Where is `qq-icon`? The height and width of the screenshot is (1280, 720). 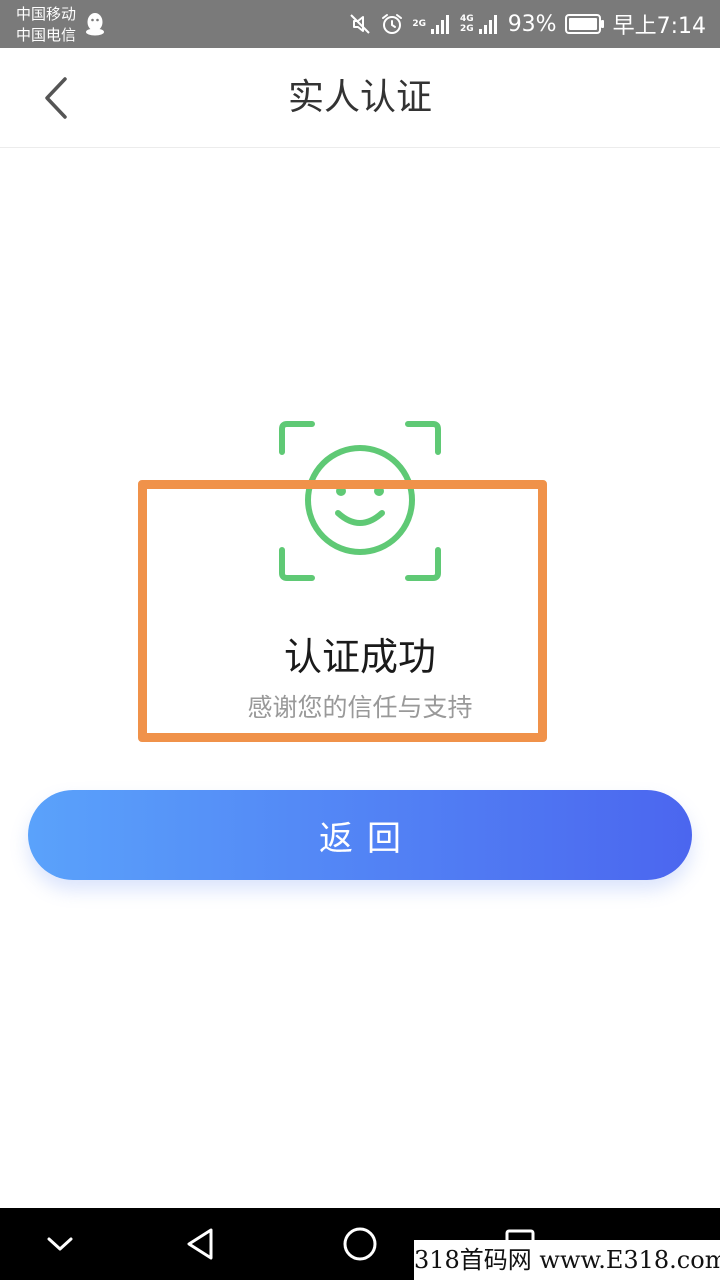
qq-icon is located at coordinates (95, 24).